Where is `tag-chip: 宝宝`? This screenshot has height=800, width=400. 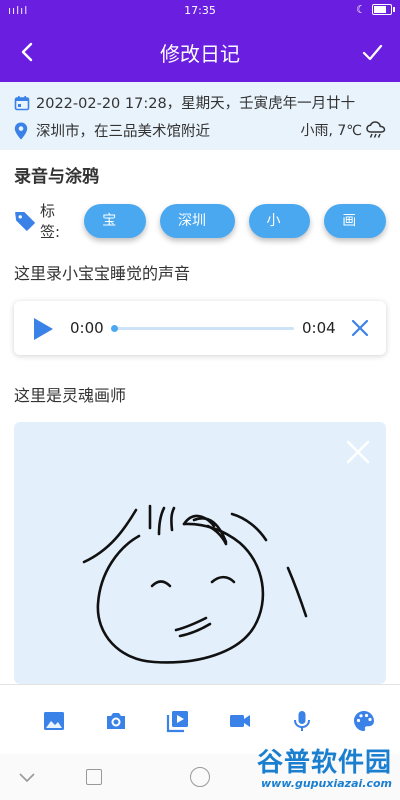 tag-chip: 宝宝 is located at coordinates (115, 233).